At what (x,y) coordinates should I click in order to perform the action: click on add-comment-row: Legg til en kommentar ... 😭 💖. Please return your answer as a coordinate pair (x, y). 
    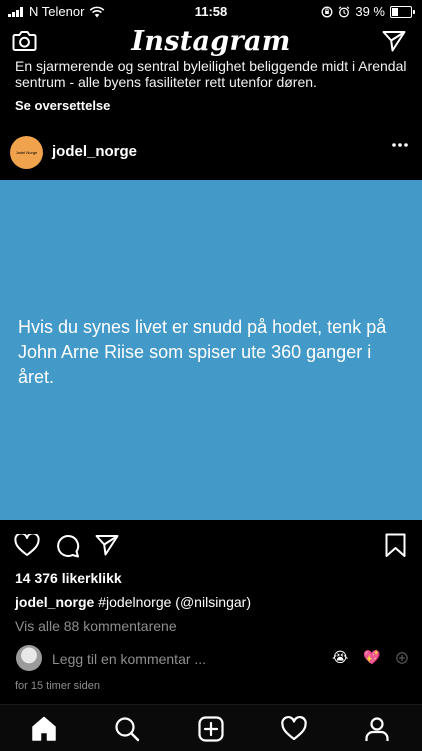
    Looking at the image, I should click on (211, 659).